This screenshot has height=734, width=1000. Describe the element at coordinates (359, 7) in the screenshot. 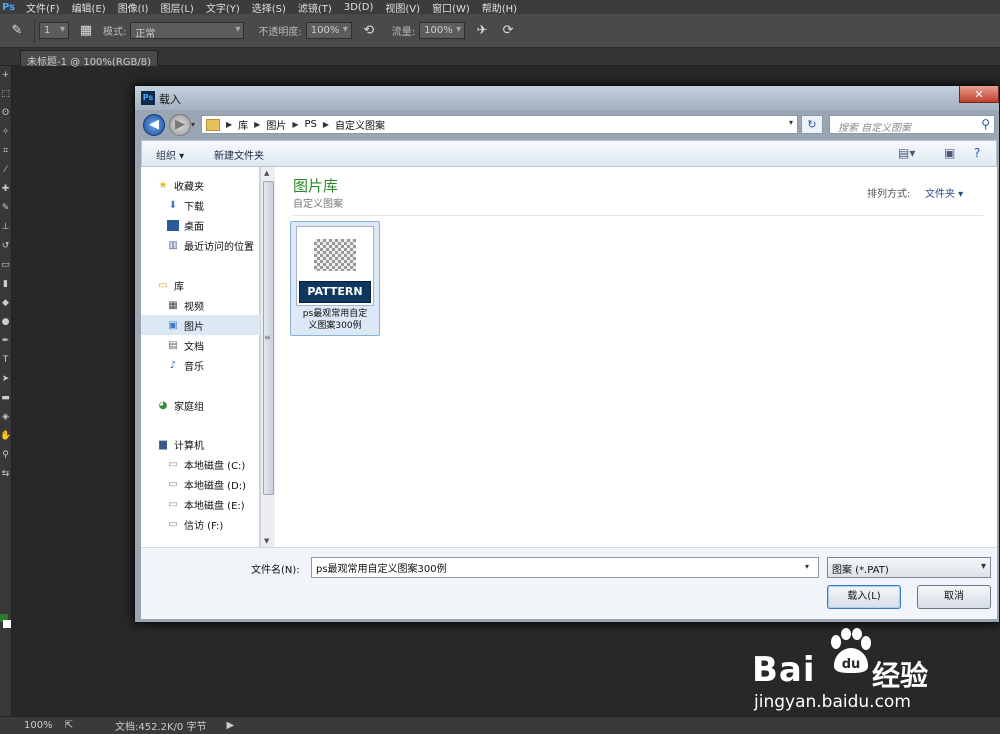

I see `menu-3d: 3D(D)` at that location.